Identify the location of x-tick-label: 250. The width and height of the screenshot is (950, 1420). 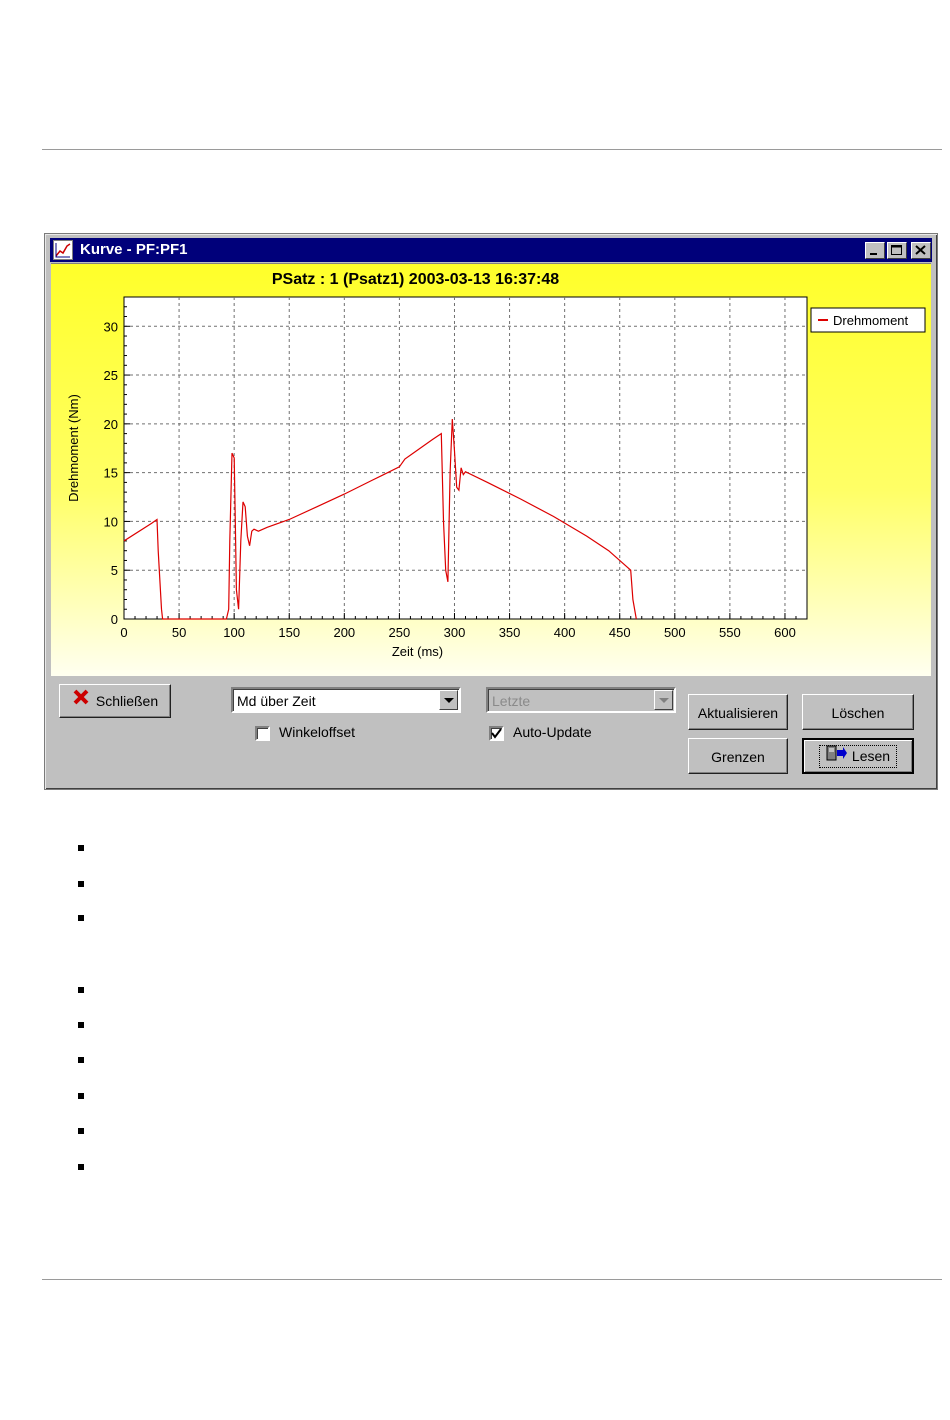
(400, 632).